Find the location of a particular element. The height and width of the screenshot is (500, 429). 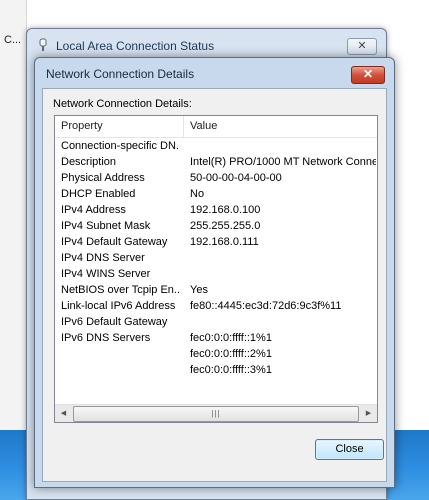

network-adapter-icon is located at coordinates (43, 44).